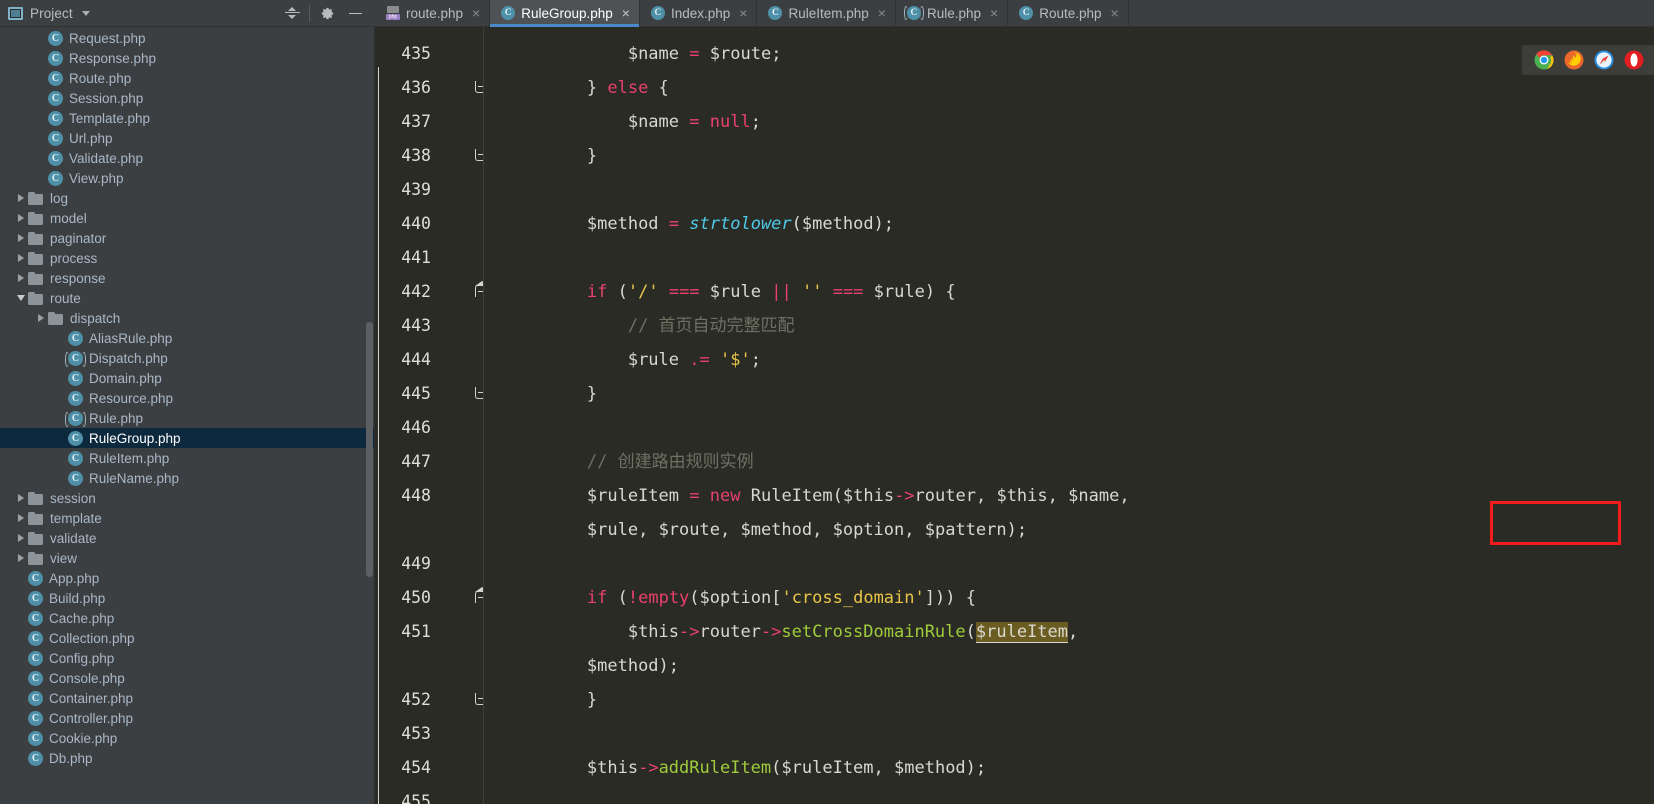 The width and height of the screenshot is (1654, 804). Describe the element at coordinates (187, 198) in the screenshot. I see `tree-item: log` at that location.